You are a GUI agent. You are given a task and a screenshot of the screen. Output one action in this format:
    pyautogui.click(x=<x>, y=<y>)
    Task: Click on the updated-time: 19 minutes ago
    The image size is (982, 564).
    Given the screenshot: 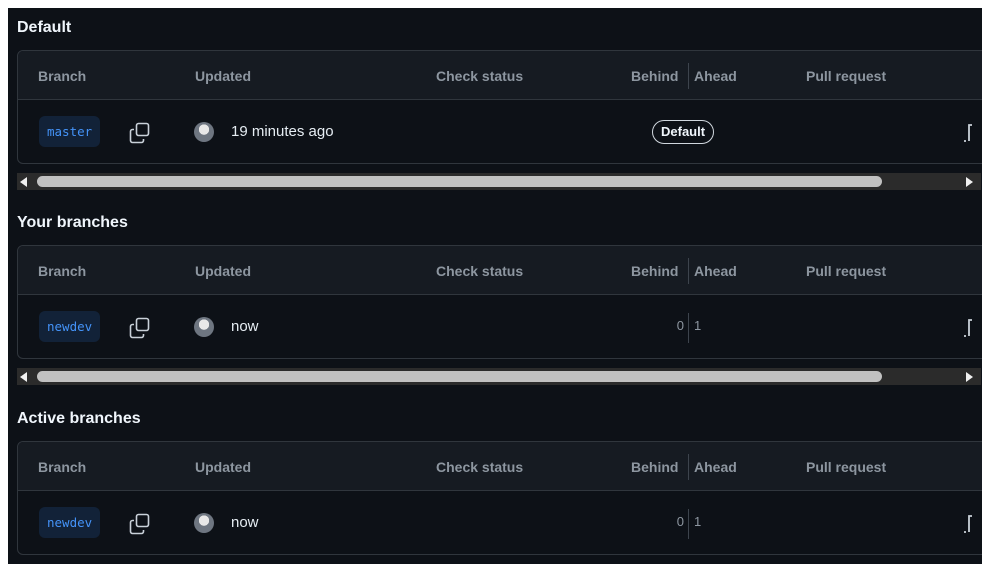 What is the action you would take?
    pyautogui.click(x=282, y=131)
    